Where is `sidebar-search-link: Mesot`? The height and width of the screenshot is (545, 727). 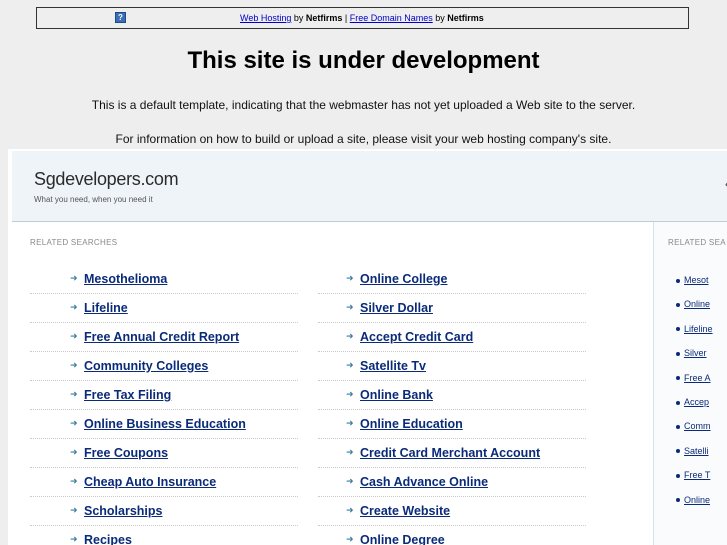 sidebar-search-link: Mesot is located at coordinates (696, 280).